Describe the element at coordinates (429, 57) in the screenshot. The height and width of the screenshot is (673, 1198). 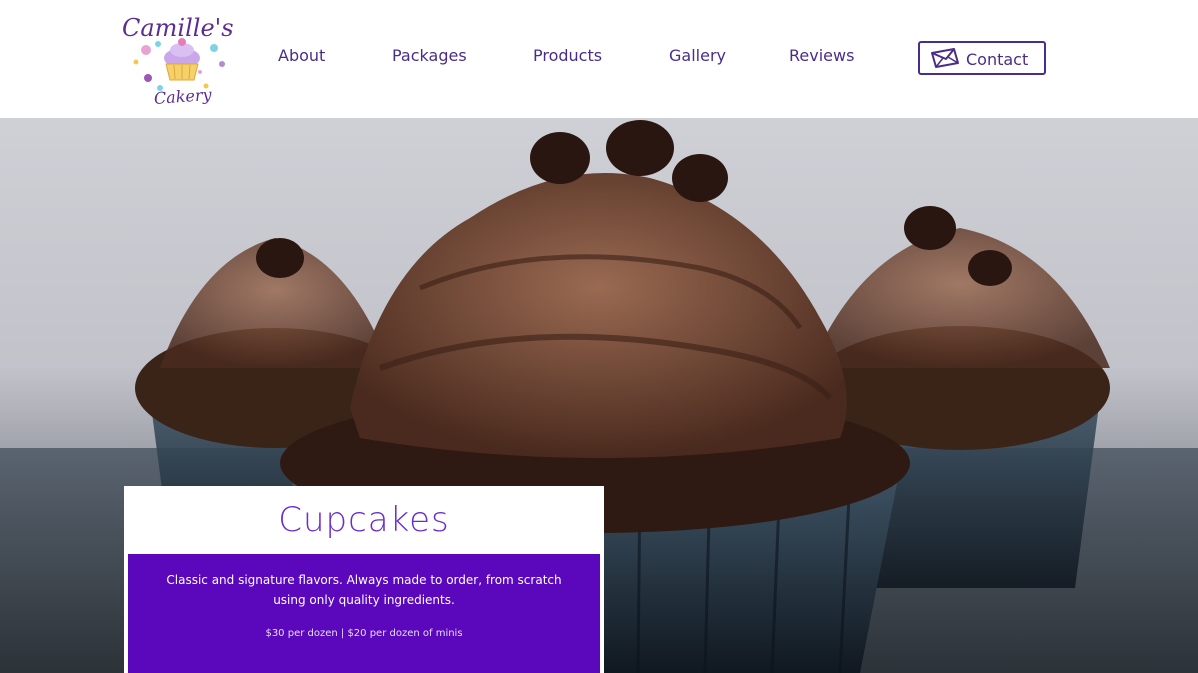
I see `nav-packages: Packages` at that location.